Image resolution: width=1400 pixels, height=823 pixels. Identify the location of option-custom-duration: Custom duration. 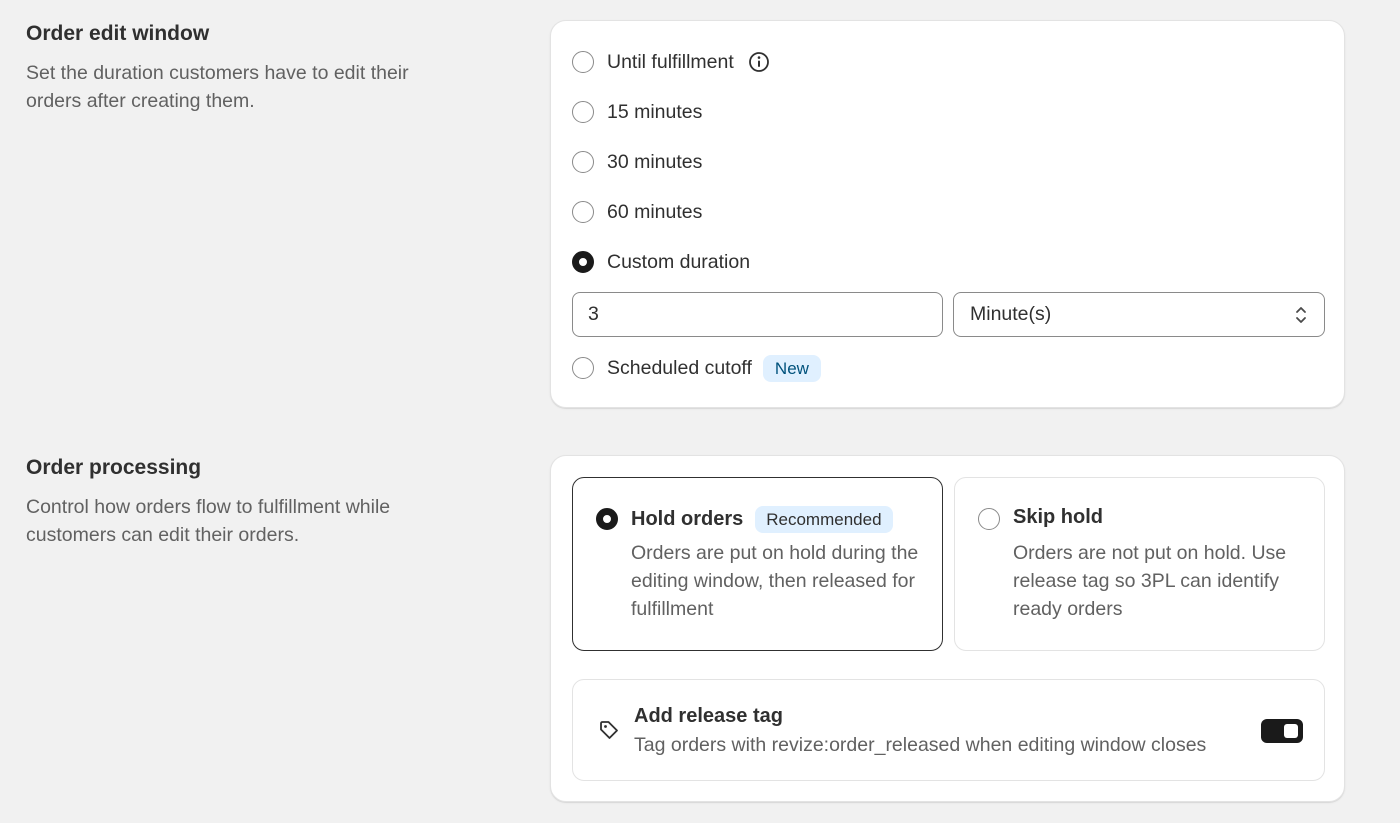
(661, 262).